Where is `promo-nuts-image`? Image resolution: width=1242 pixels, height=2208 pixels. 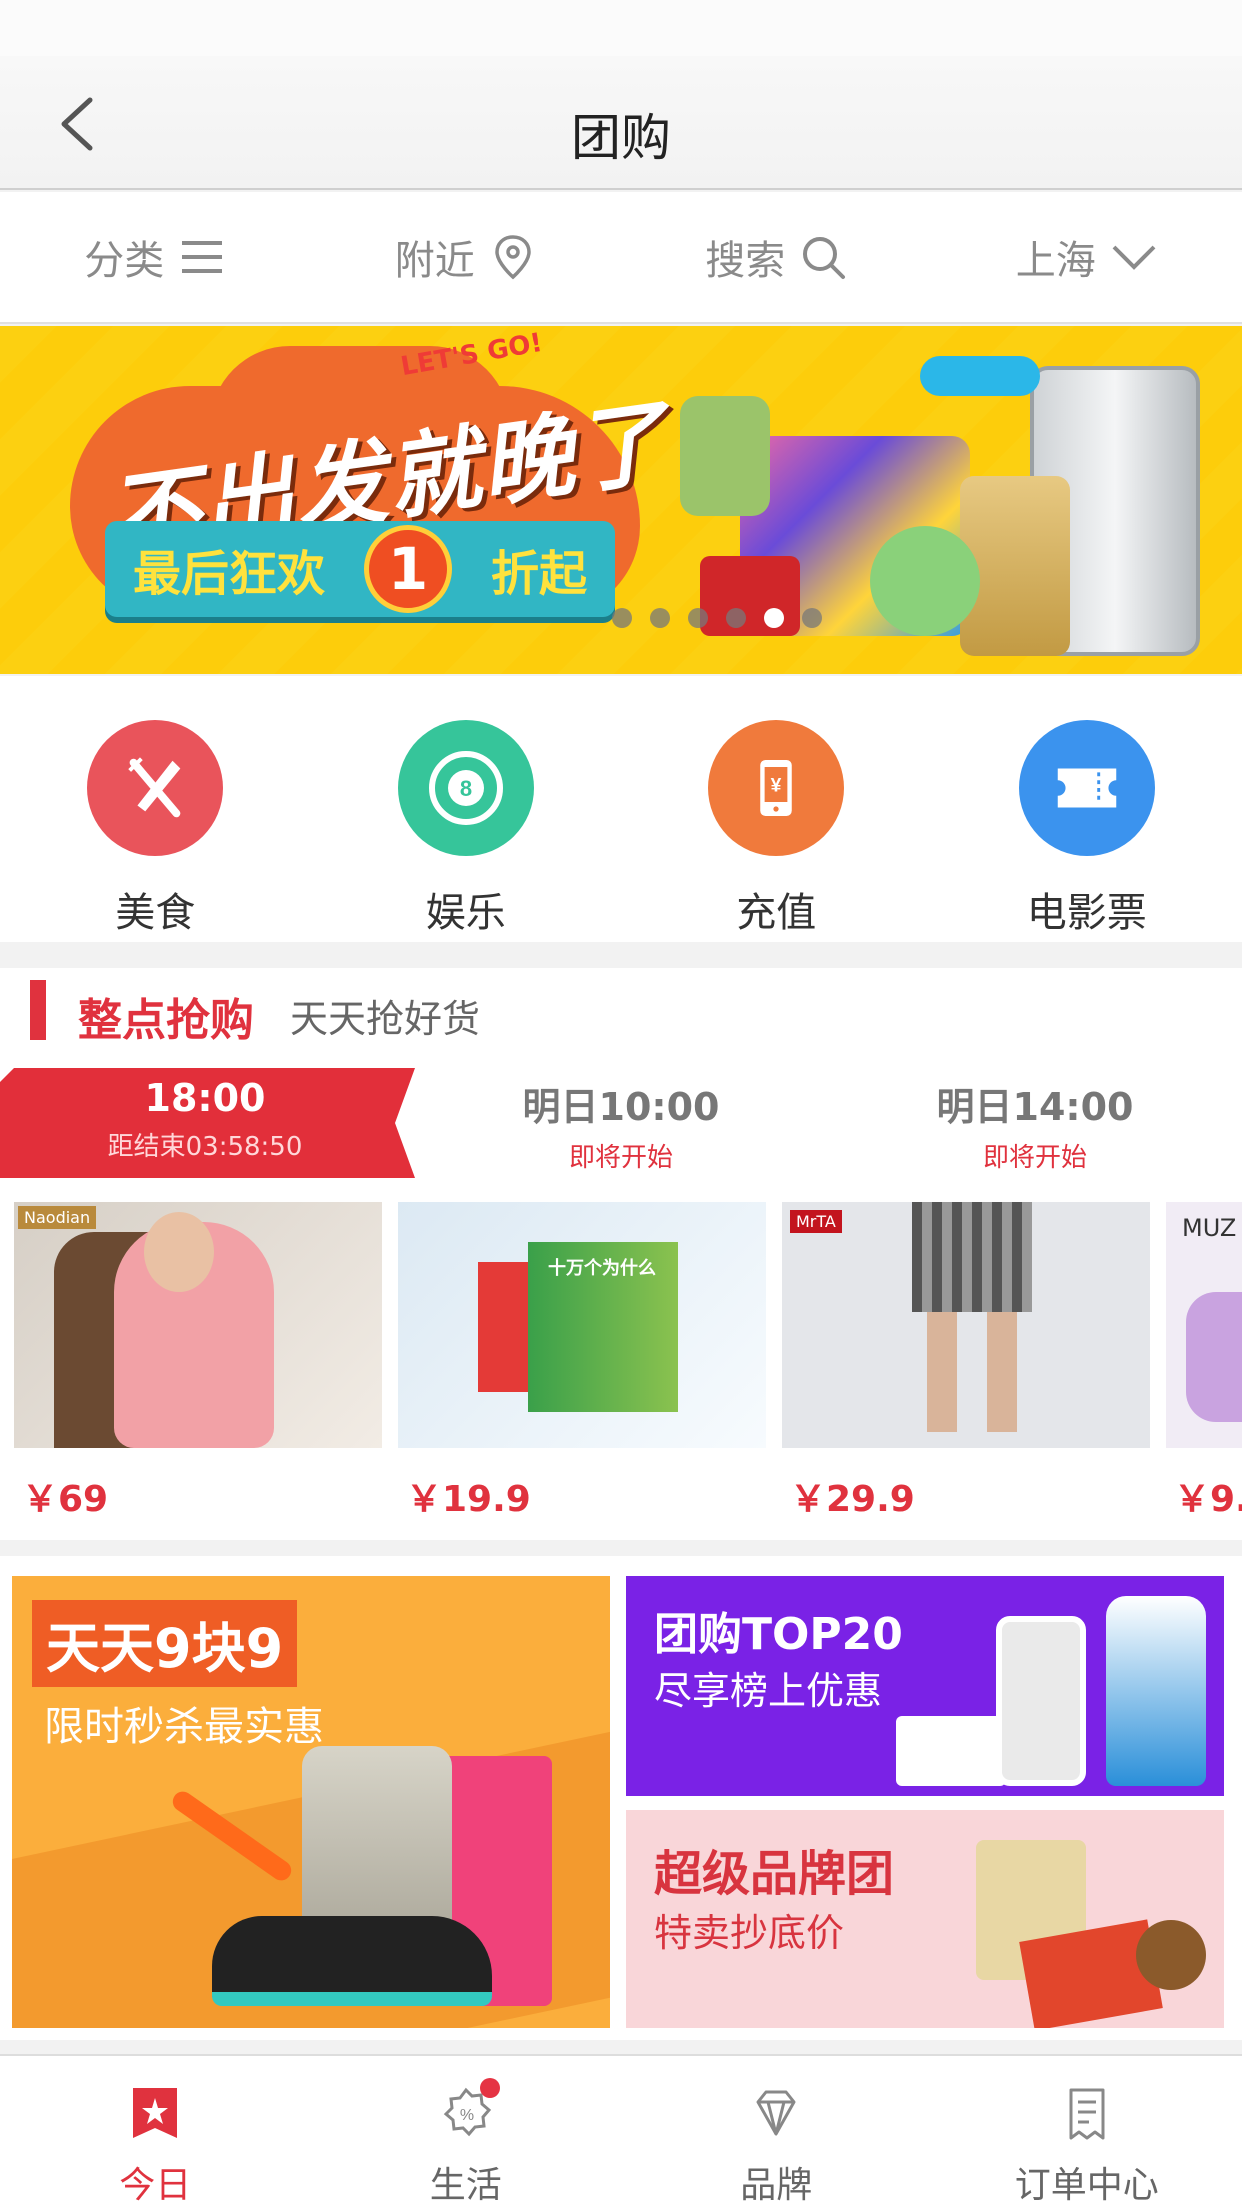 promo-nuts-image is located at coordinates (1171, 1955).